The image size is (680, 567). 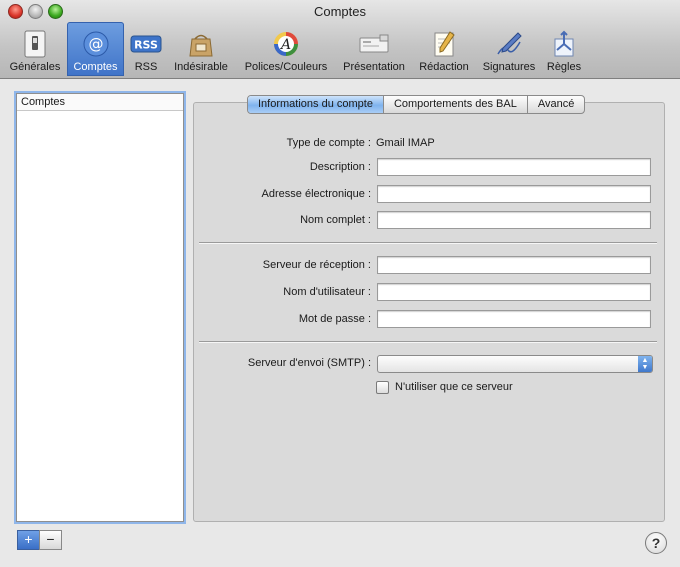 I want to click on toolbar-label: Polices/Couleurs, so click(x=286, y=67).